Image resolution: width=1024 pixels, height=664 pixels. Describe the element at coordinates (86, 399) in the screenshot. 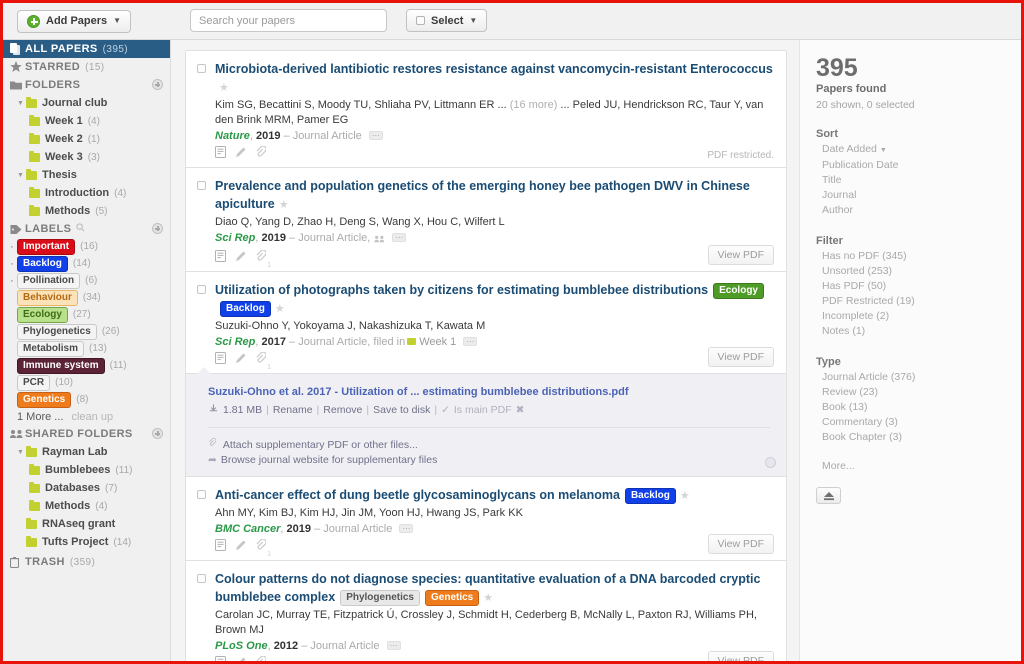

I see `label-item-genetics: Genetics (8)` at that location.